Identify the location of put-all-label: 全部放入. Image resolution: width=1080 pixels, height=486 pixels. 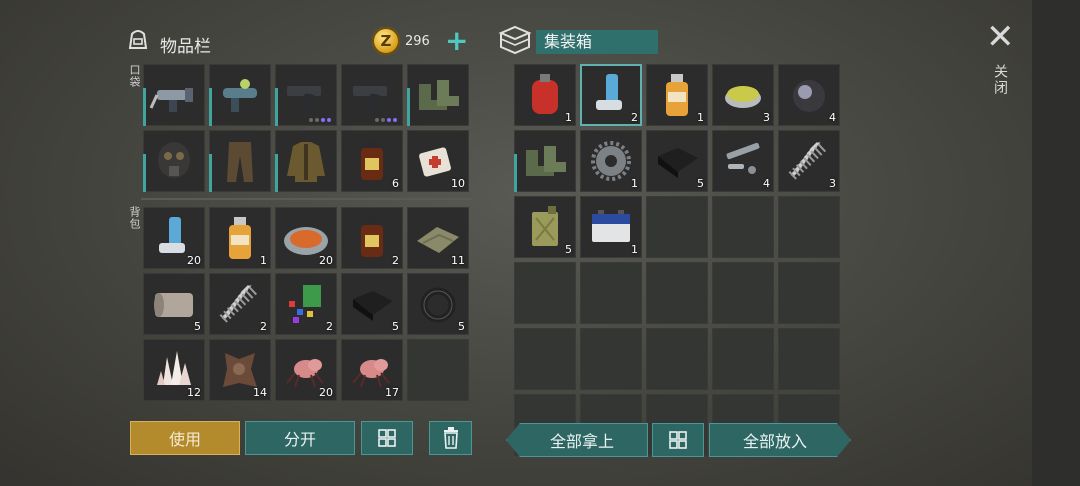
(774, 441).